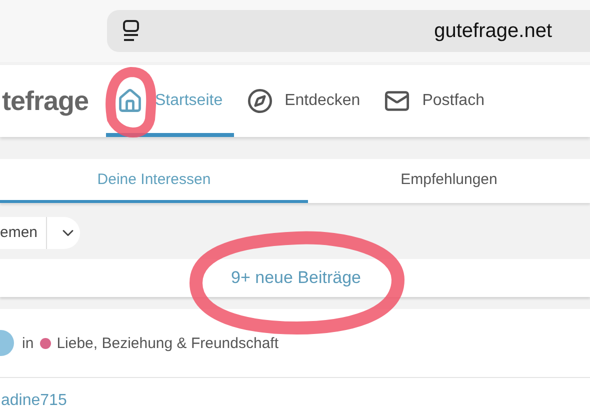 Image resolution: width=590 pixels, height=411 pixels. I want to click on compass-icon, so click(259, 101).